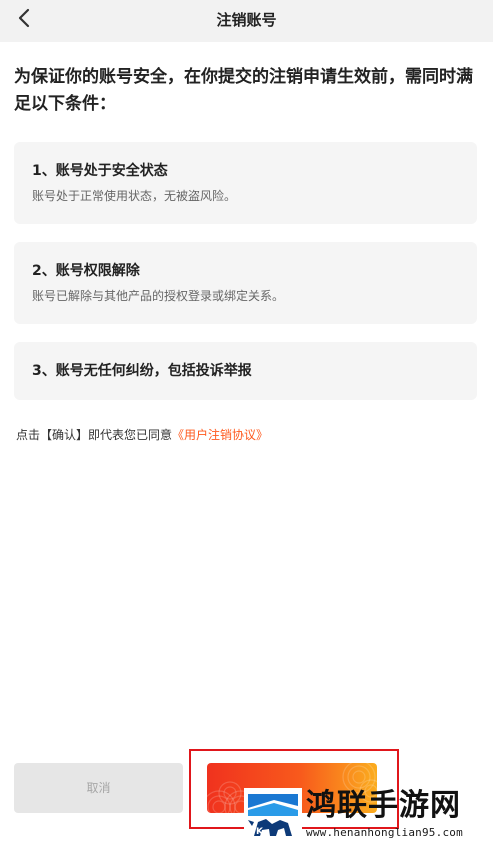 Image resolution: width=493 pixels, height=846 pixels. Describe the element at coordinates (384, 832) in the screenshot. I see `watermark-url: www.henanhonglian95.com` at that location.